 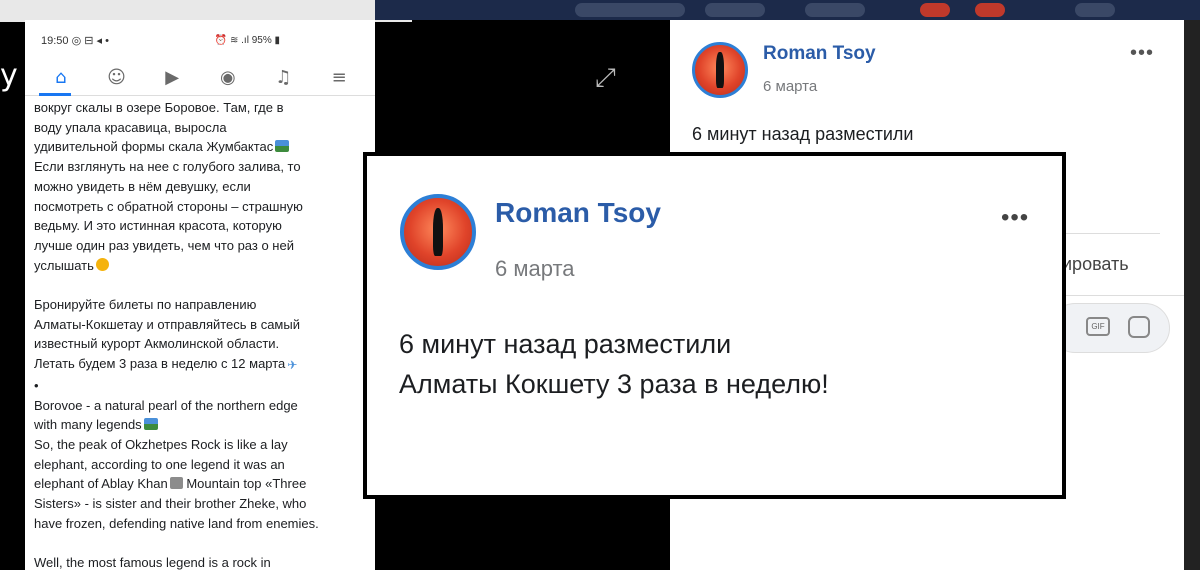 What do you see at coordinates (168, 206) in the screenshot?
I see `text-line: посмотреть с обратной стороны – страшную` at bounding box center [168, 206].